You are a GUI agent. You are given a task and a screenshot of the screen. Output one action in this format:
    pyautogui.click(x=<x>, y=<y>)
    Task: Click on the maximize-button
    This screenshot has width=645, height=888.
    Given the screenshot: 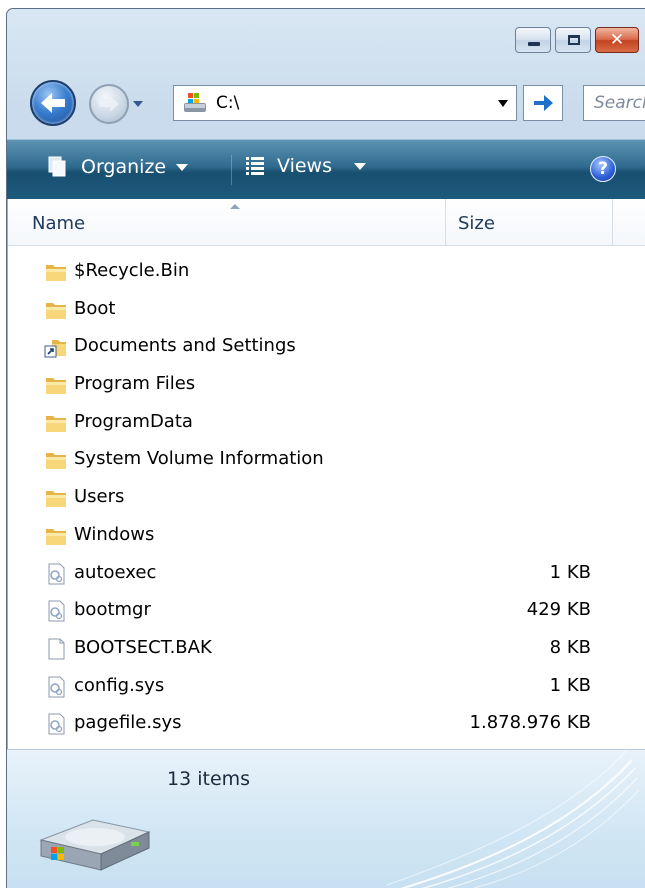 What is the action you would take?
    pyautogui.click(x=573, y=40)
    